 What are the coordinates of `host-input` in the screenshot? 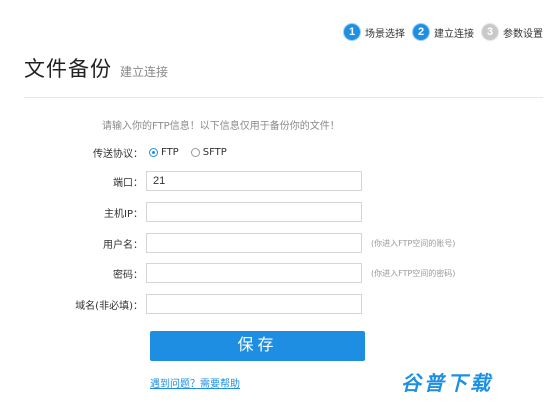 It's located at (254, 212).